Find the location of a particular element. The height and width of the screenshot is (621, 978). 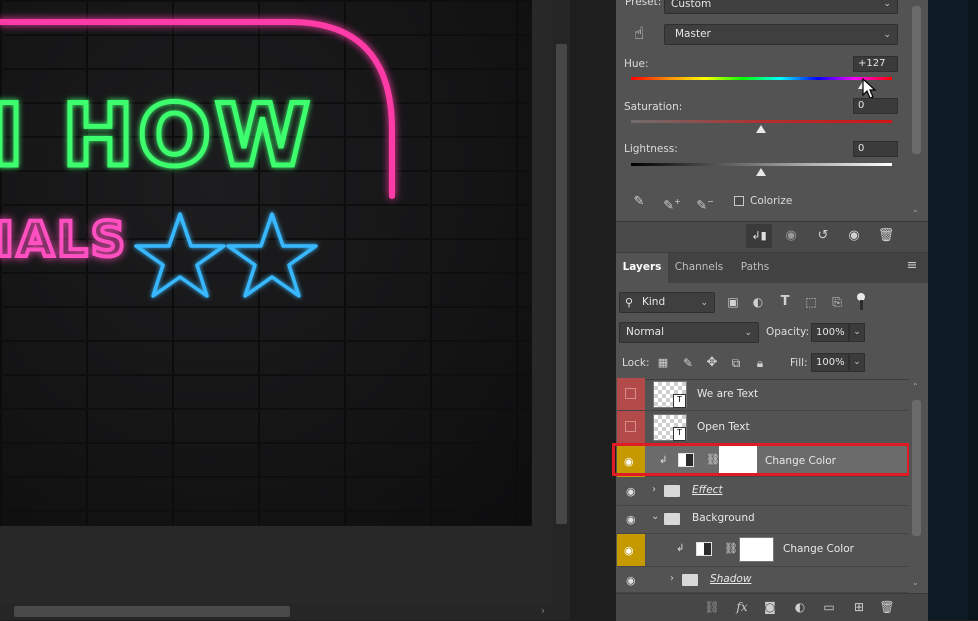

opacity-label: Opacity: is located at coordinates (788, 332).